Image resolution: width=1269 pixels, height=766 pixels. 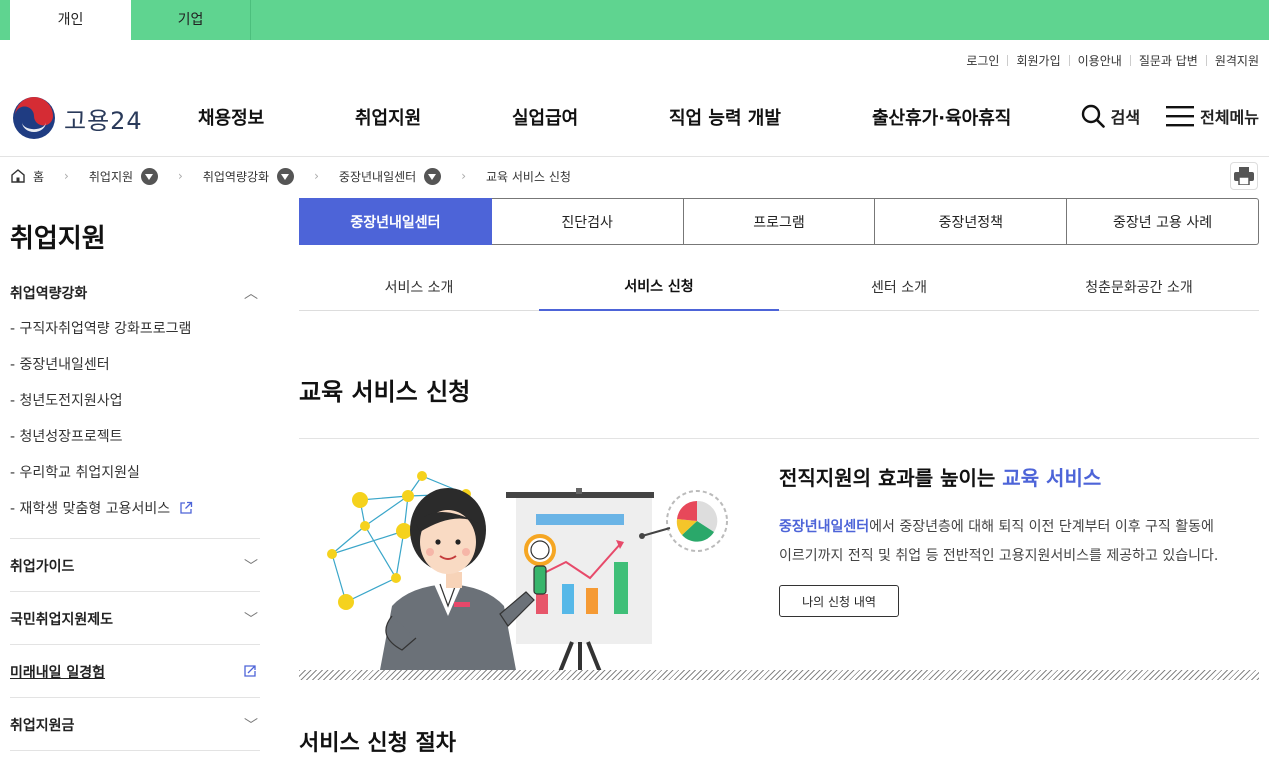 What do you see at coordinates (135, 293) in the screenshot?
I see `sidebar-section-competency: 취업역량강화 ︿` at bounding box center [135, 293].